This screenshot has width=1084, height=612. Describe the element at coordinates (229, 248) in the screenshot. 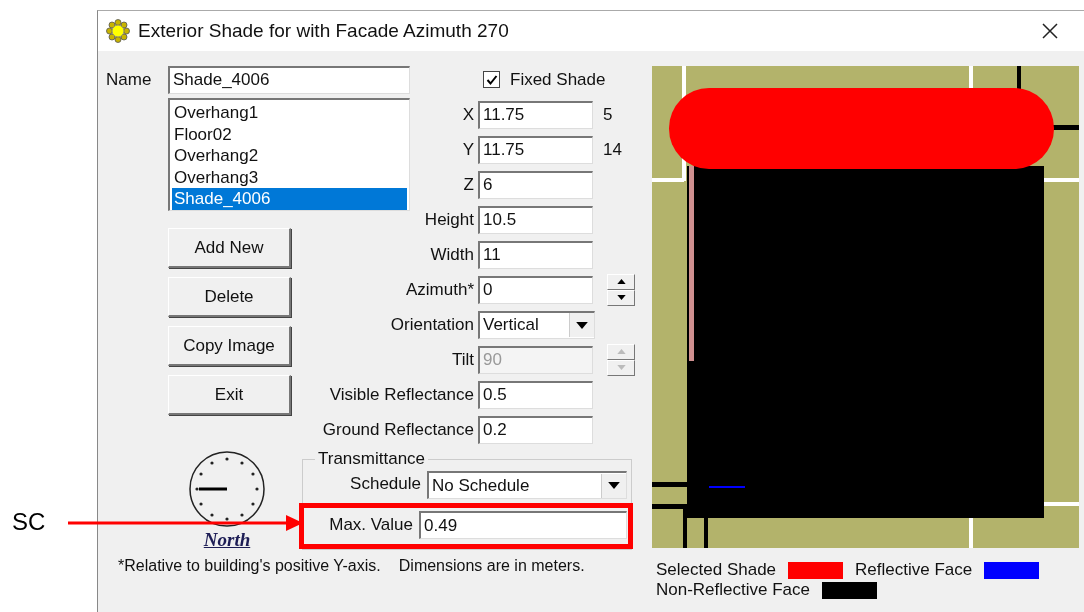

I see `dialog-button: Add New` at that location.